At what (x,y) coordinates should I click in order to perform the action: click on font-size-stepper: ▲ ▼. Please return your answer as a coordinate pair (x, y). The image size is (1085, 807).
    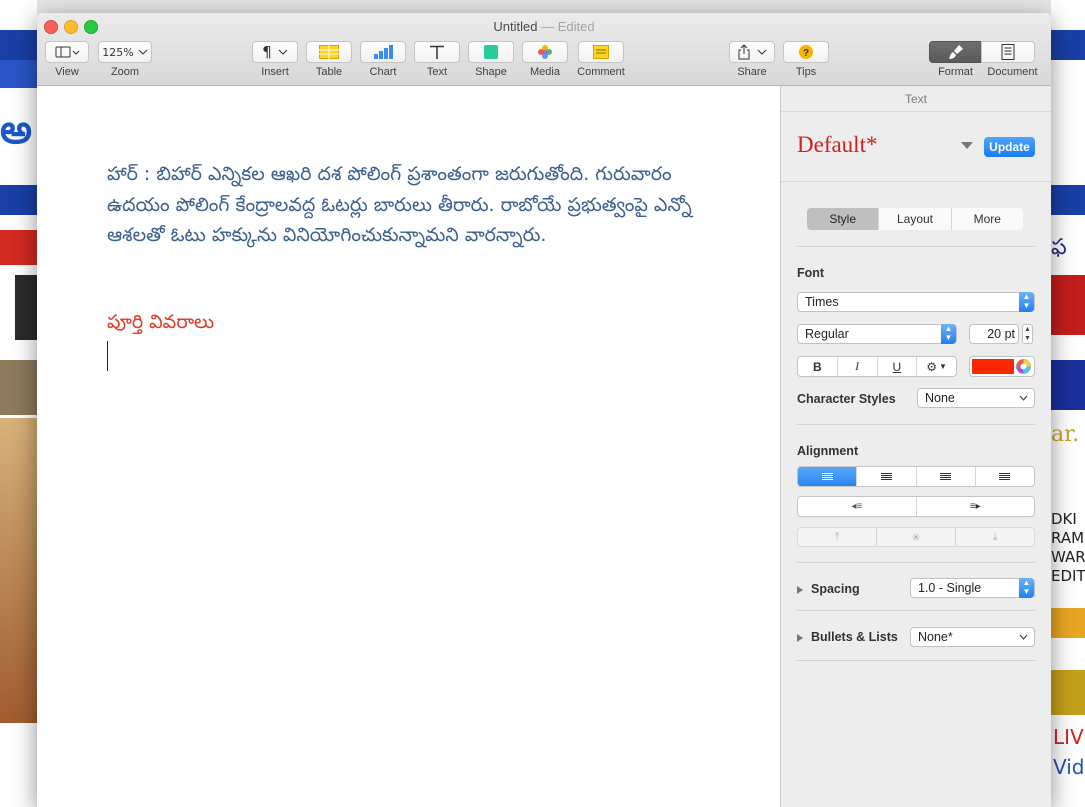
    Looking at the image, I should click on (1027, 334).